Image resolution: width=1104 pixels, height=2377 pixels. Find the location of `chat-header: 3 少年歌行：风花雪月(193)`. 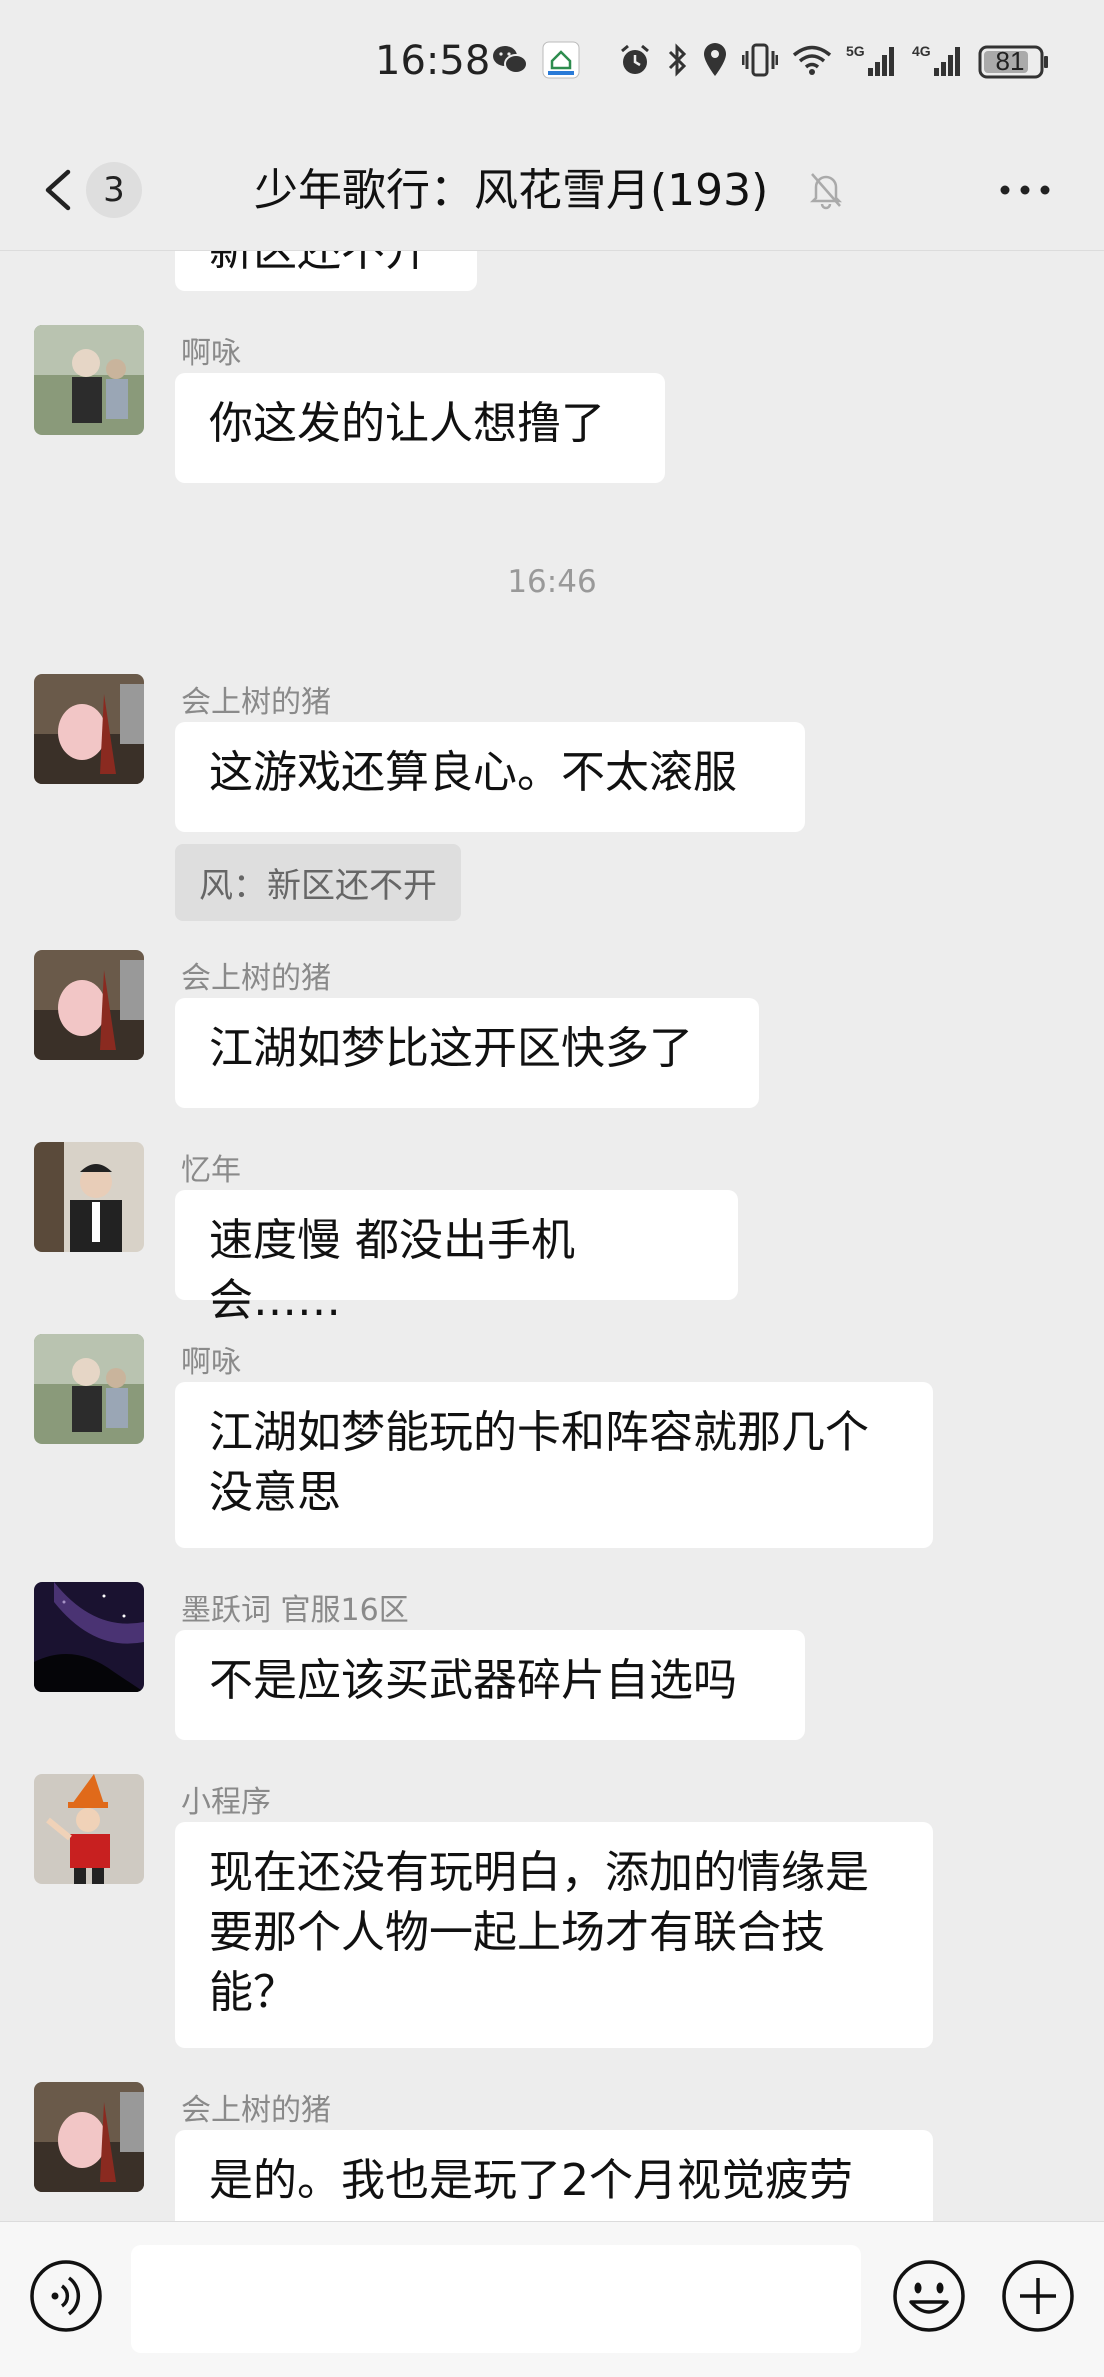

chat-header: 3 少年歌行：风花雪月(193) is located at coordinates (552, 190).